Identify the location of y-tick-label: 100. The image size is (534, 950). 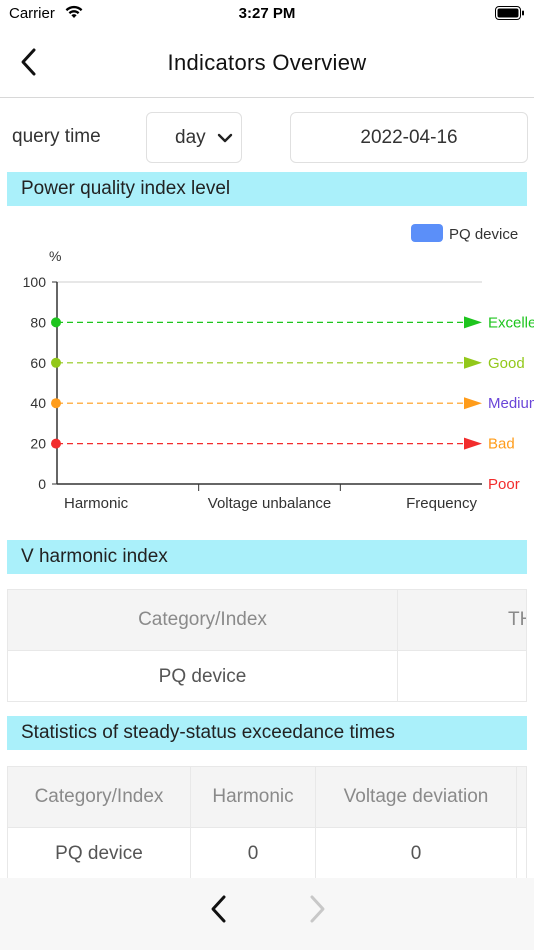
(35, 282).